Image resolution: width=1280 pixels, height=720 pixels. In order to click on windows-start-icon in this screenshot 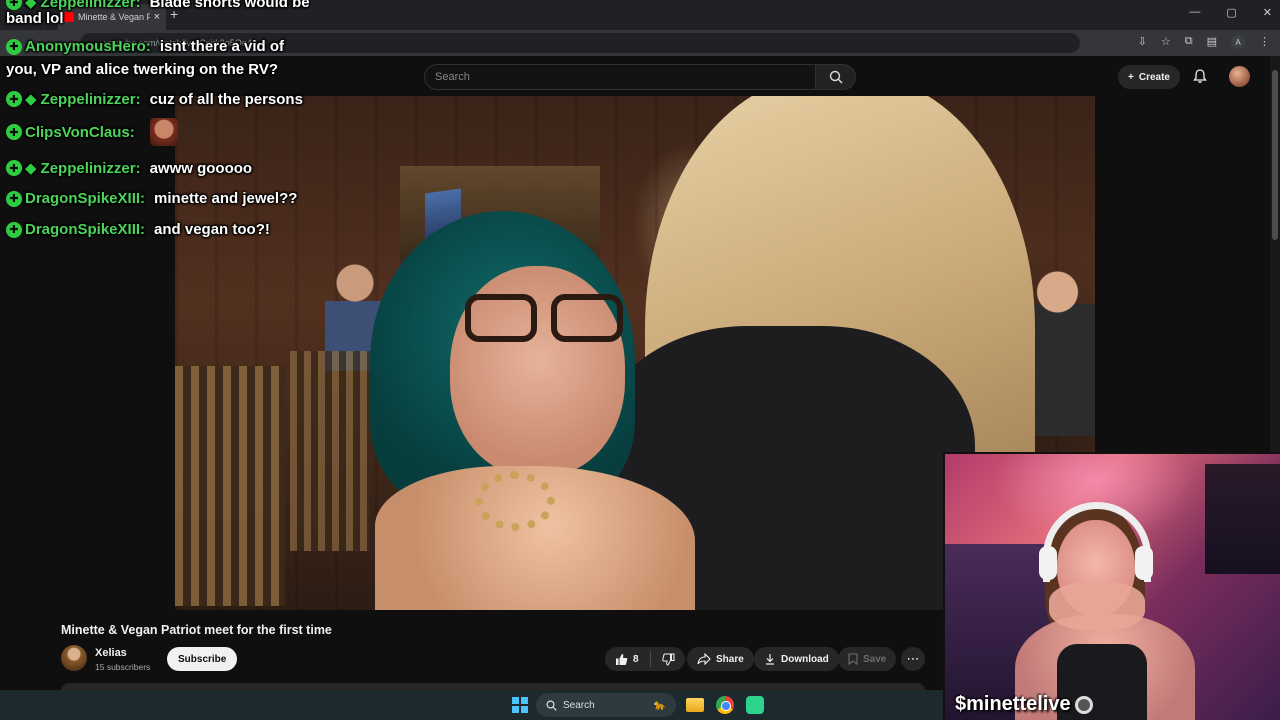, I will do `click(520, 705)`.